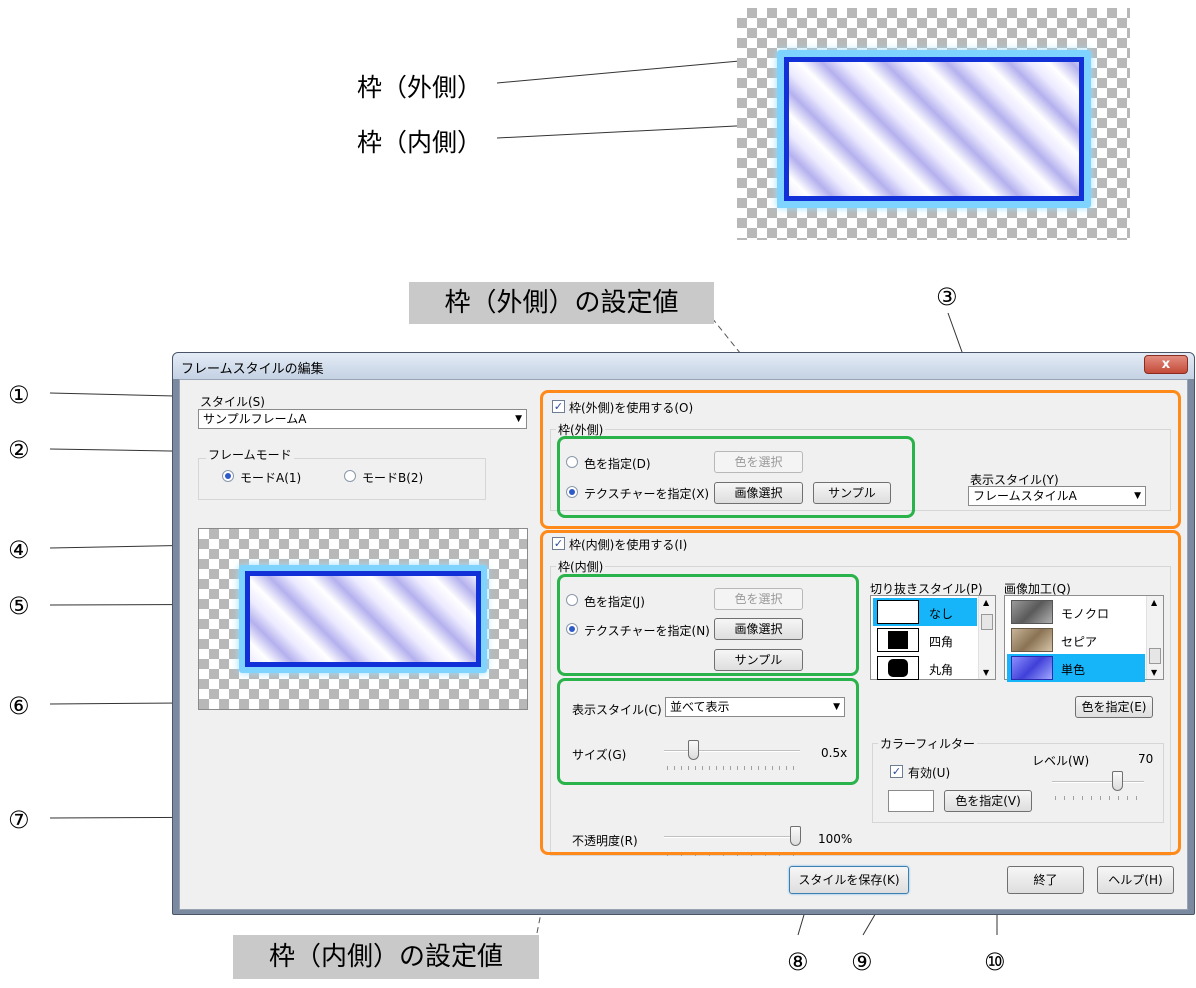  I want to click on marker-10: ⑩, so click(995, 962).